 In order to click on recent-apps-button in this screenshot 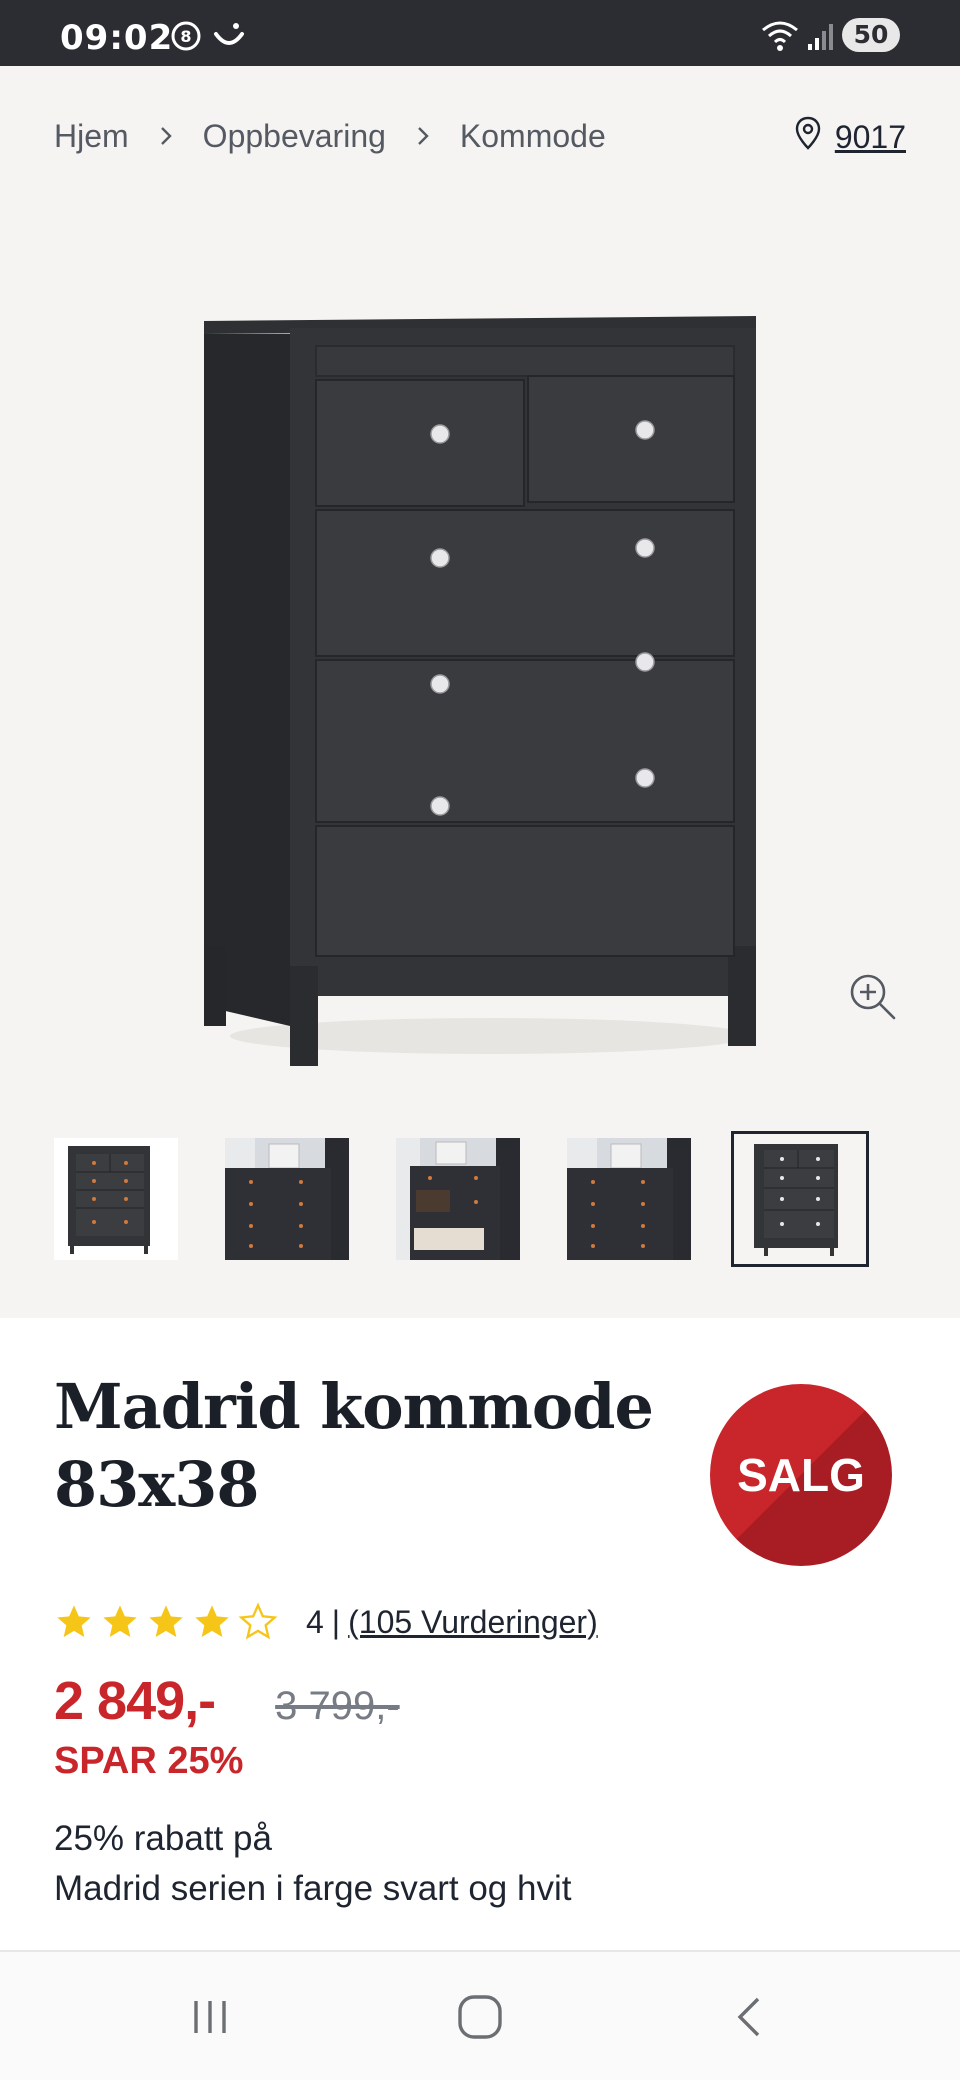, I will do `click(210, 2017)`.